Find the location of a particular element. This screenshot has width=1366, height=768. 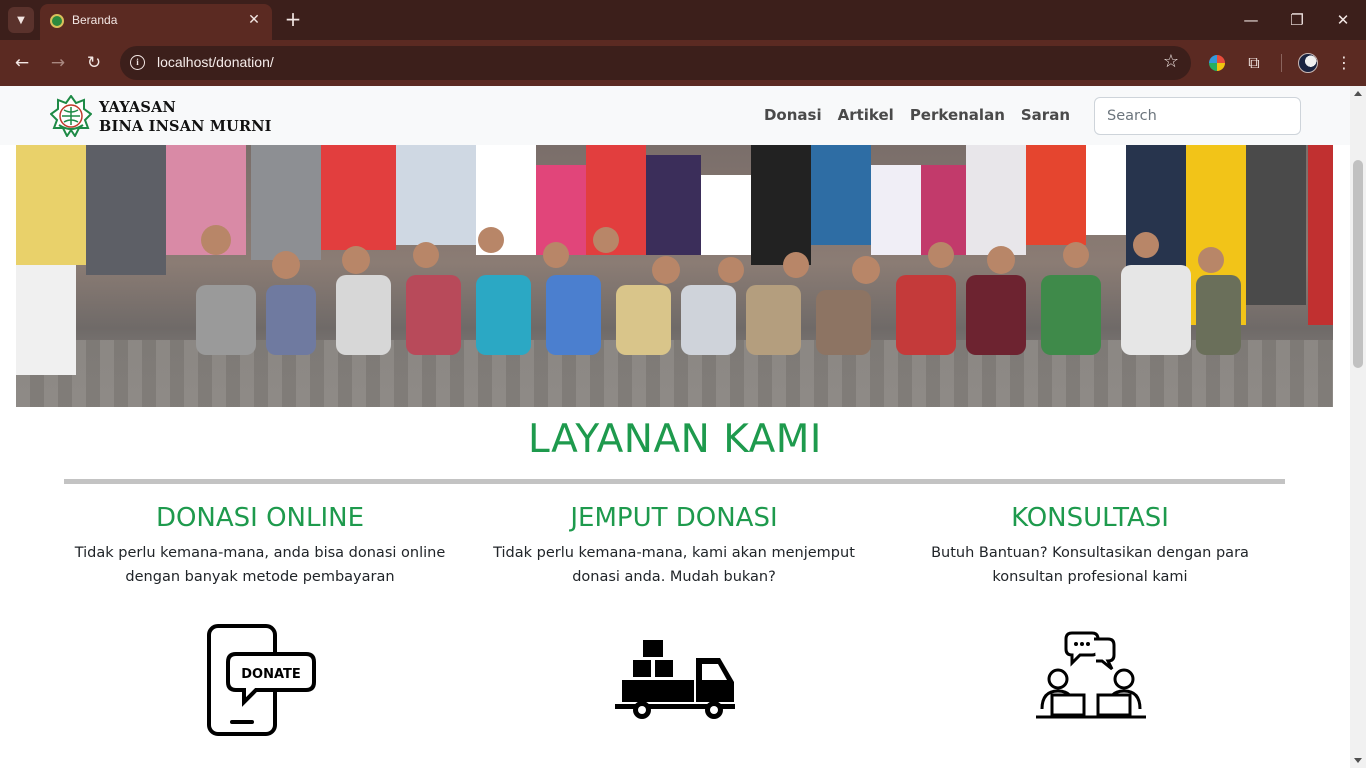

bookmark-star-icon: ☆ is located at coordinates (1171, 61).